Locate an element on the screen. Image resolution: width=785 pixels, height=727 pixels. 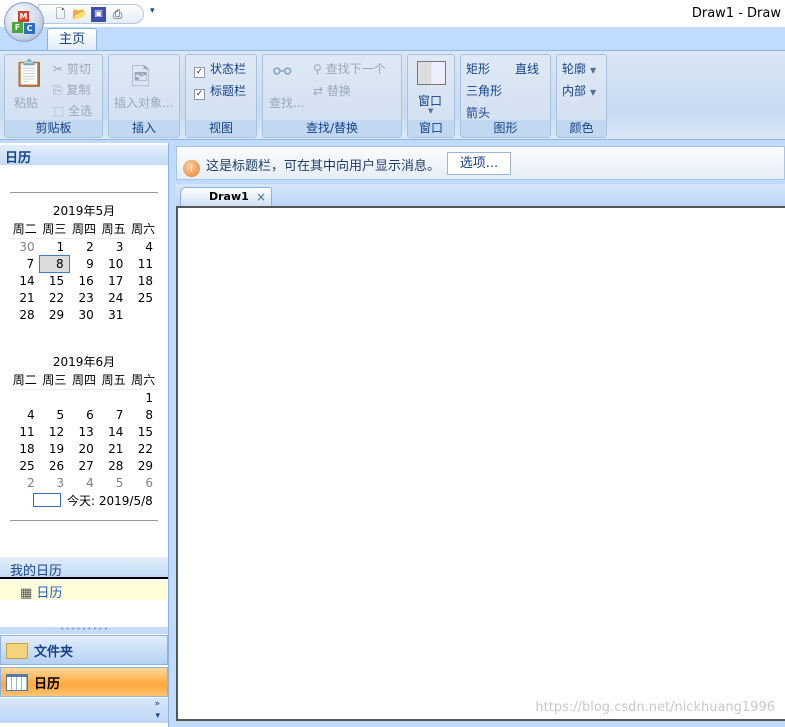
save-icon: ▣ is located at coordinates (98, 14).